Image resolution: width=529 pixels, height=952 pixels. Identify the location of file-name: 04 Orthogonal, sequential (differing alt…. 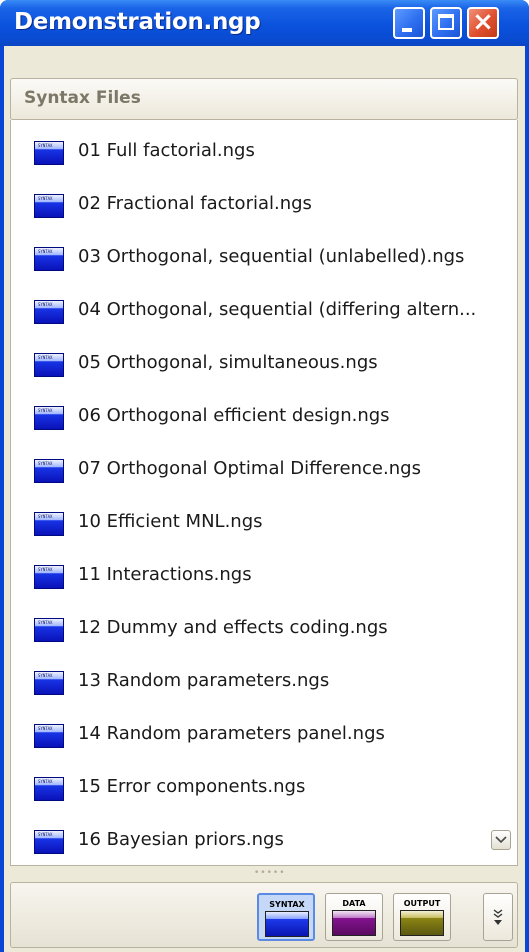
(277, 309).